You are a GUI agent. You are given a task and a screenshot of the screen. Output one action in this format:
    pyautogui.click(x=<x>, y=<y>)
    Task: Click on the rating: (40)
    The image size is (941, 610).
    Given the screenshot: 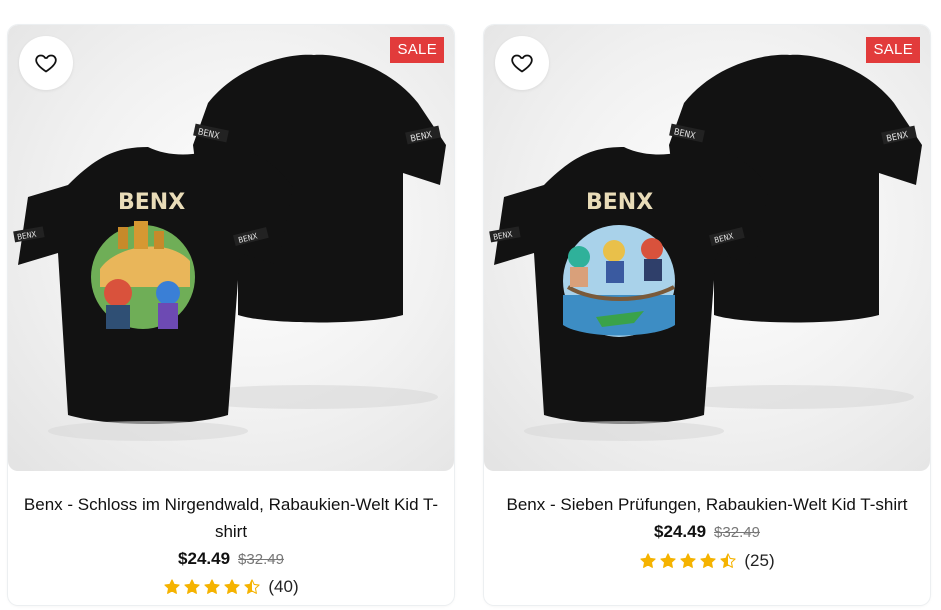 What is the action you would take?
    pyautogui.click(x=231, y=587)
    